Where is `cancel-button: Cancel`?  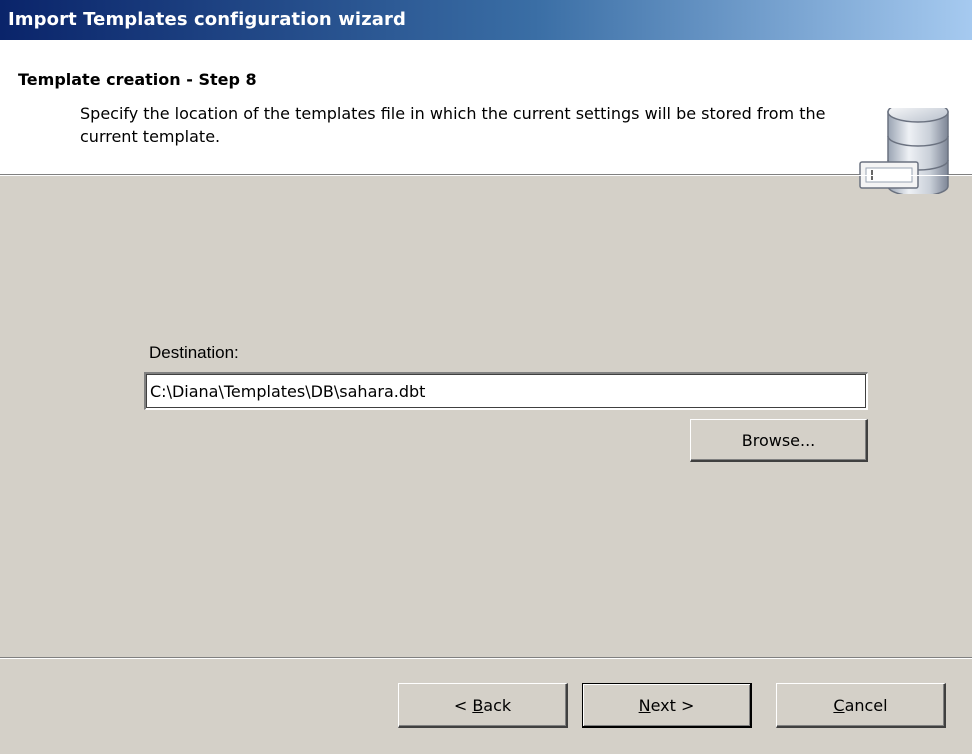
cancel-button: Cancel is located at coordinates (861, 705).